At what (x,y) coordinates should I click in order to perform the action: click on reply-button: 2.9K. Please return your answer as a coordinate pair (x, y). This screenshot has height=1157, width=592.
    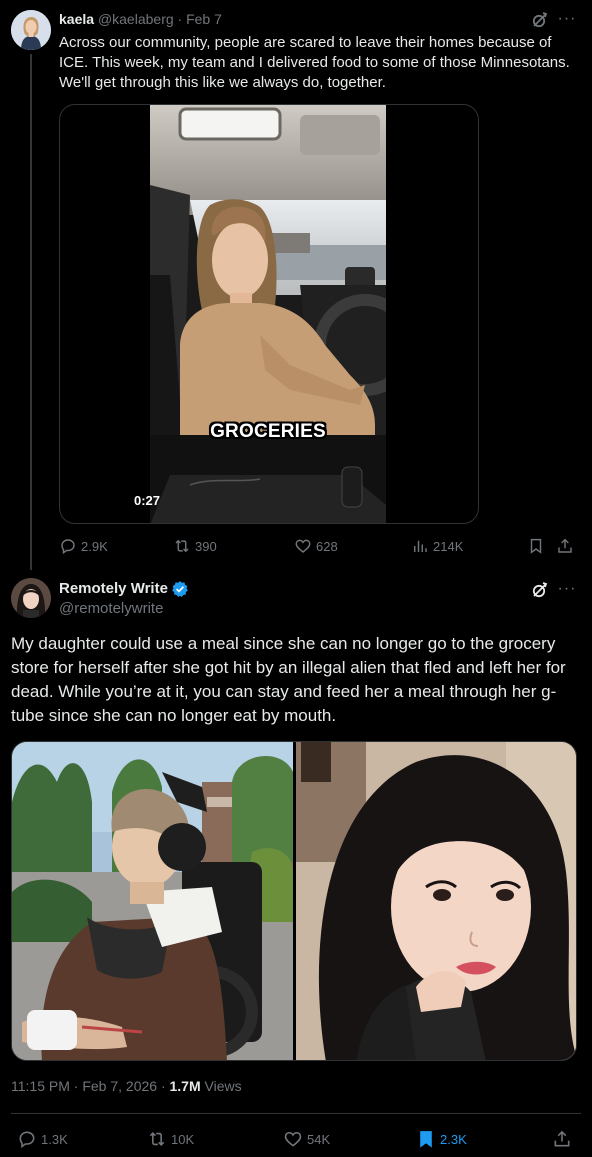
    Looking at the image, I should click on (83, 546).